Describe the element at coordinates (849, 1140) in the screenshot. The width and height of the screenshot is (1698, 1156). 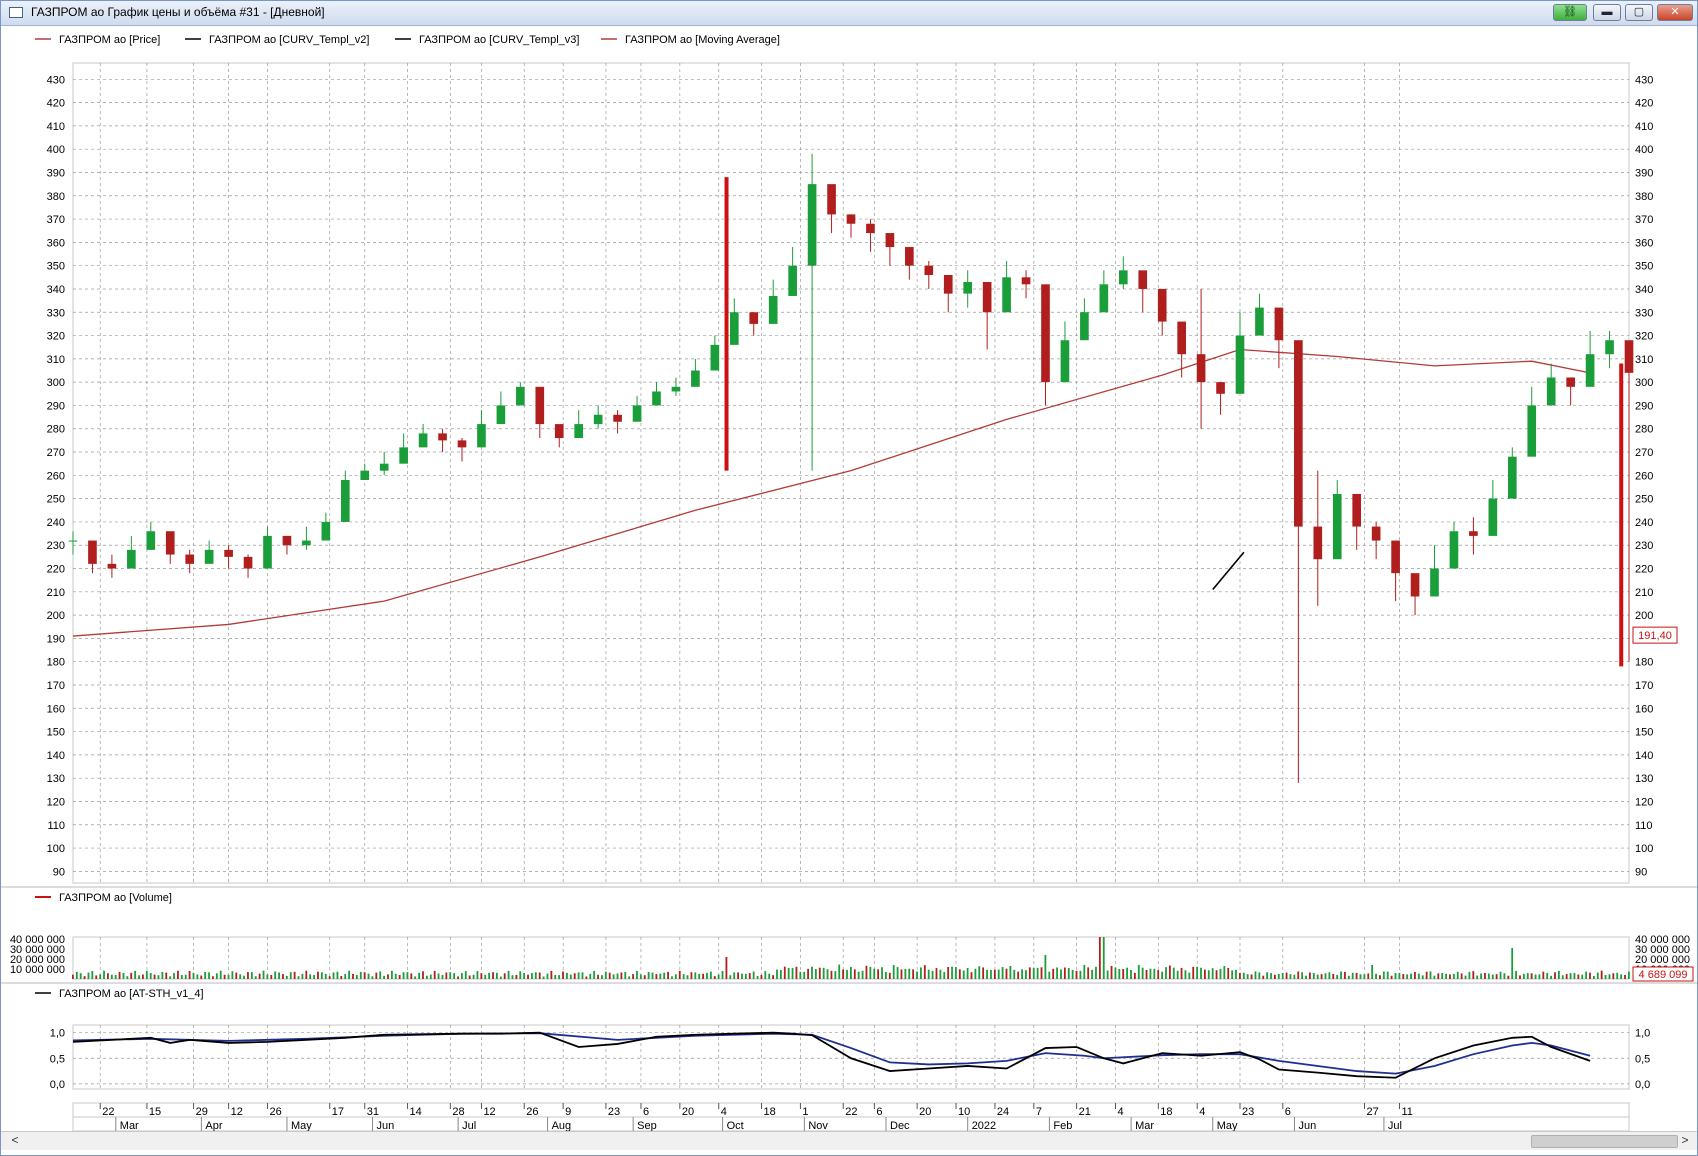
I see `horizontal-scrollbar: < >` at that location.